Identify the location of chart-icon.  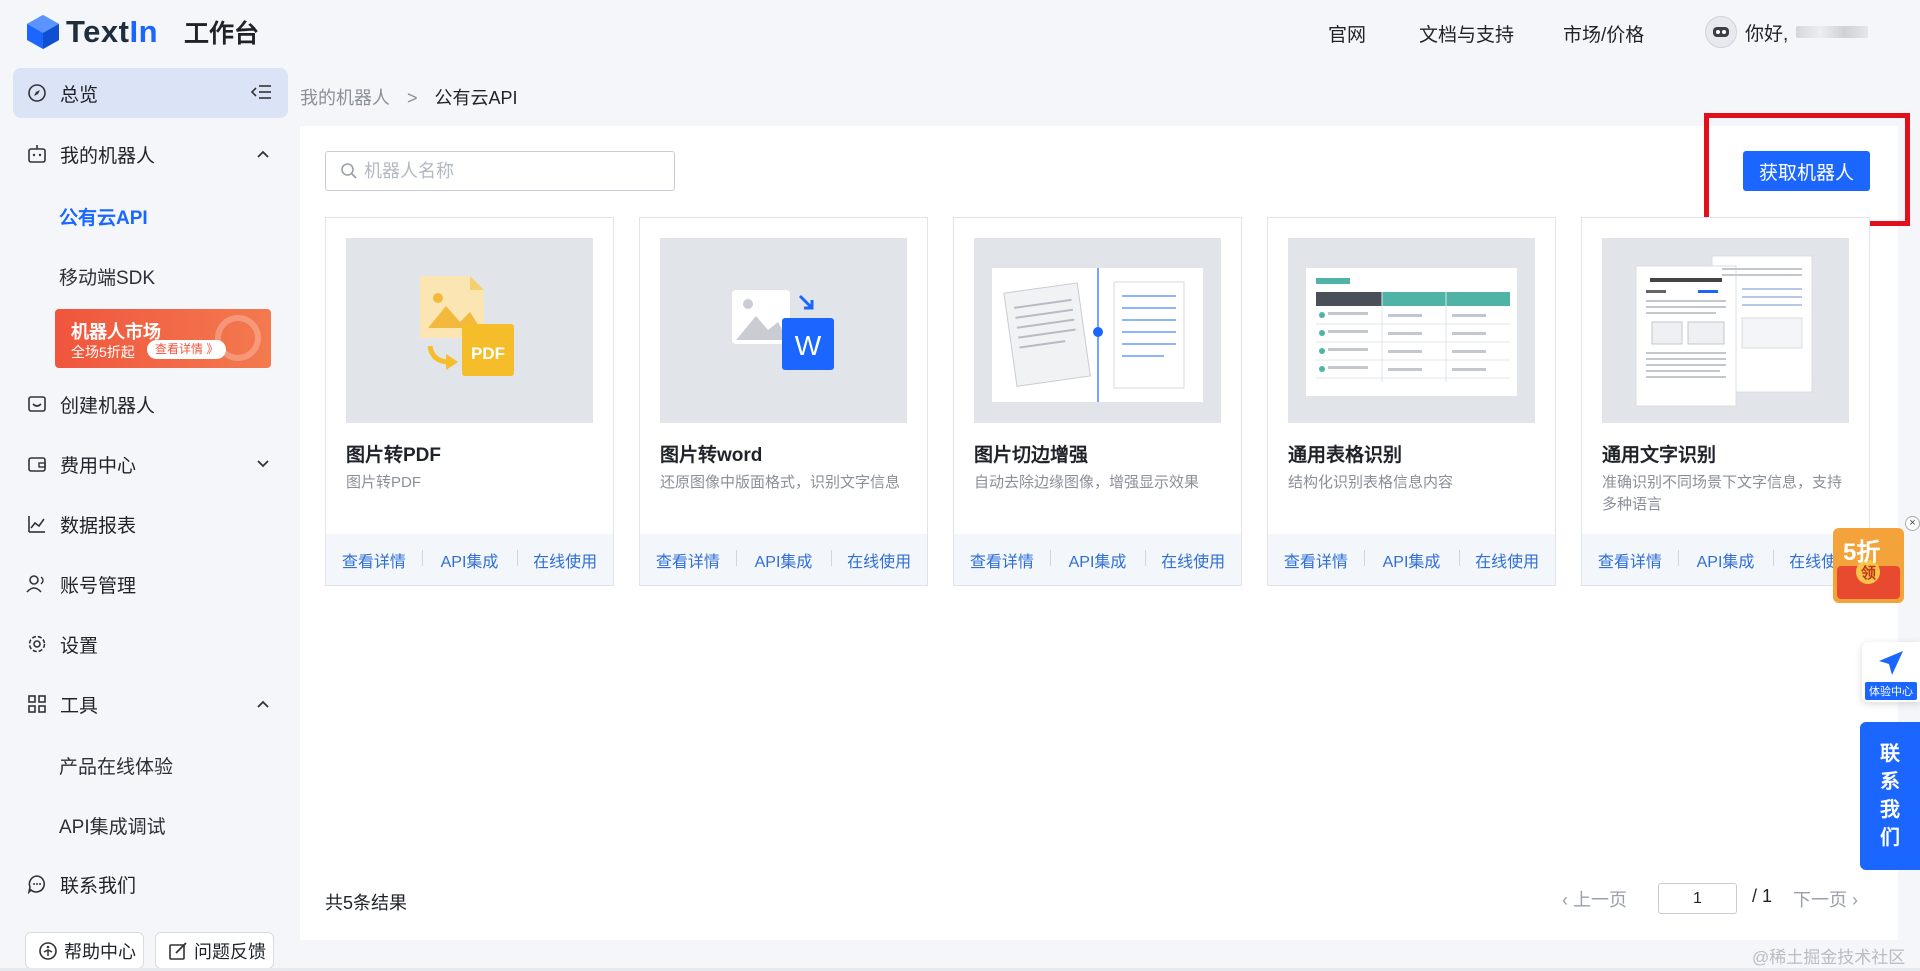
(37, 524).